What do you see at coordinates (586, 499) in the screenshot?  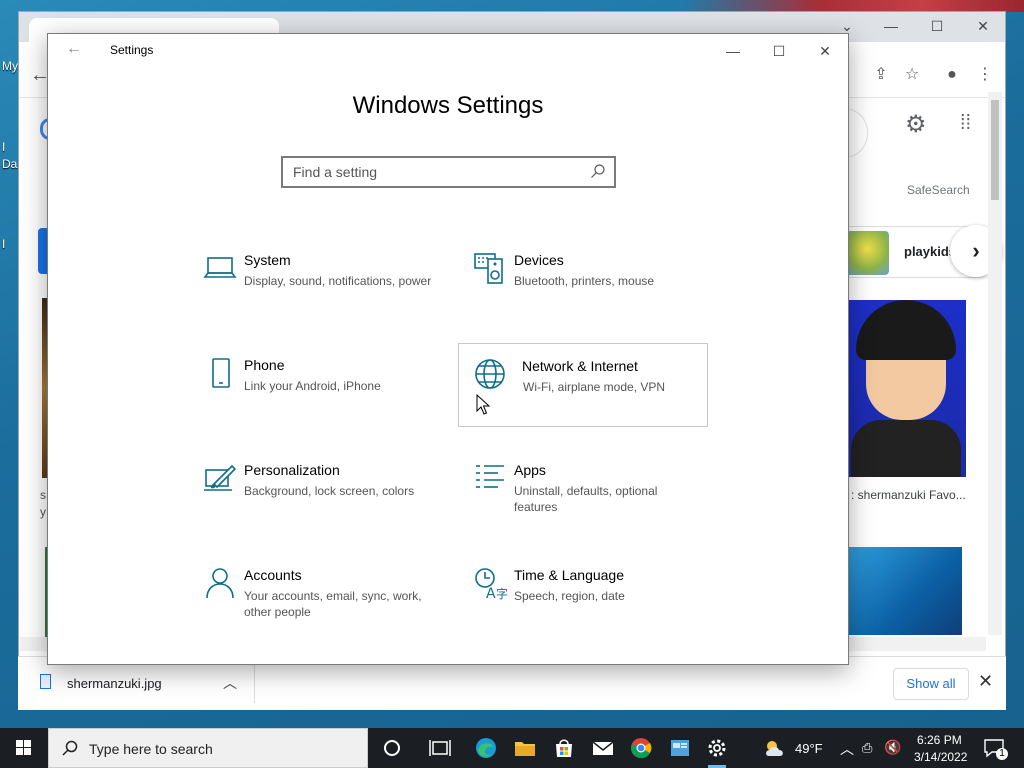 I see `tile-description: Uninstall, defaults, optional features` at bounding box center [586, 499].